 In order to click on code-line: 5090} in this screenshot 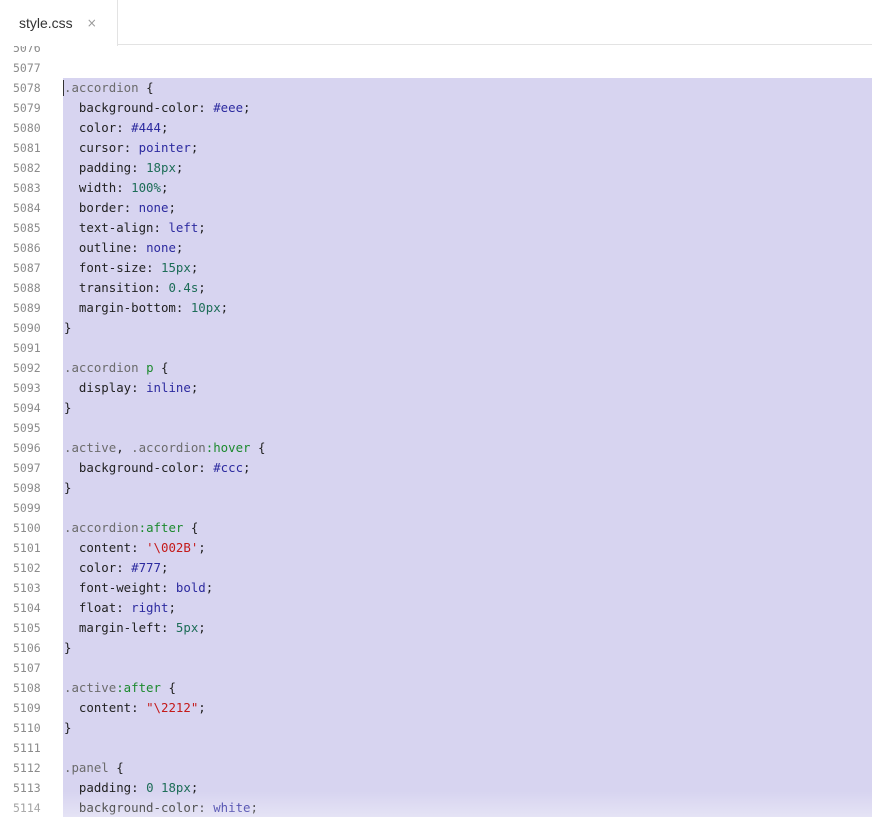, I will do `click(436, 328)`.